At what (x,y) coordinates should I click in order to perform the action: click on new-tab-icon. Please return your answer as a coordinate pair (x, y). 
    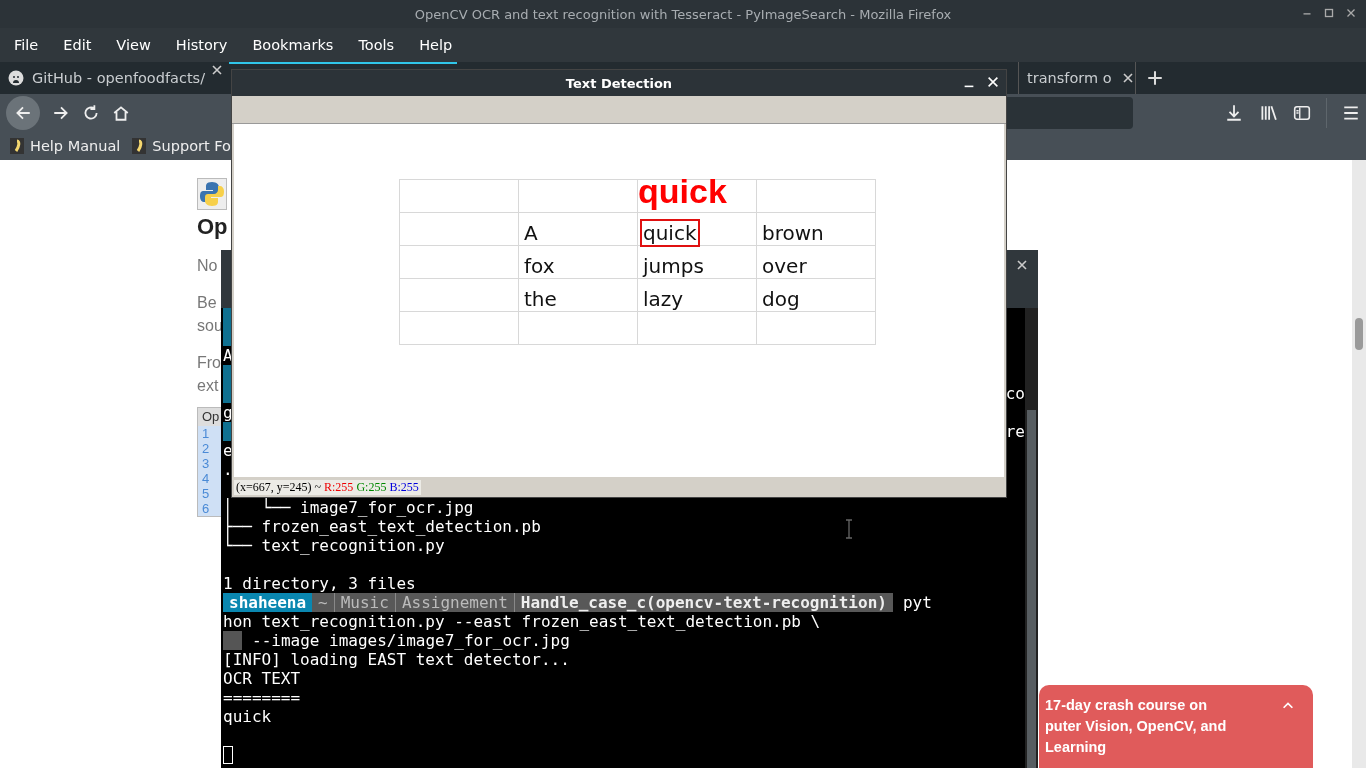
    Looking at the image, I should click on (1155, 78).